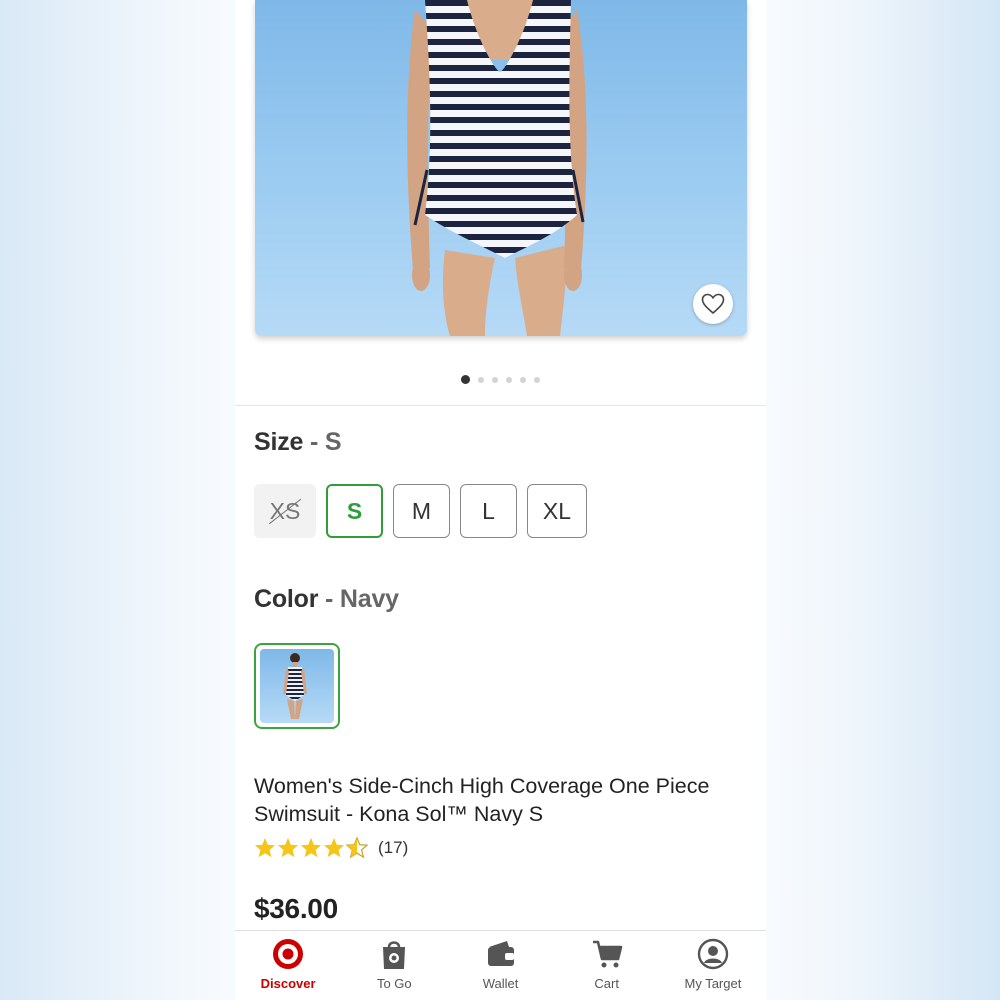 Image resolution: width=1000 pixels, height=1000 pixels. I want to click on bottom-tab-bar: Discover To Go Wallet Cart My Target, so click(500, 965).